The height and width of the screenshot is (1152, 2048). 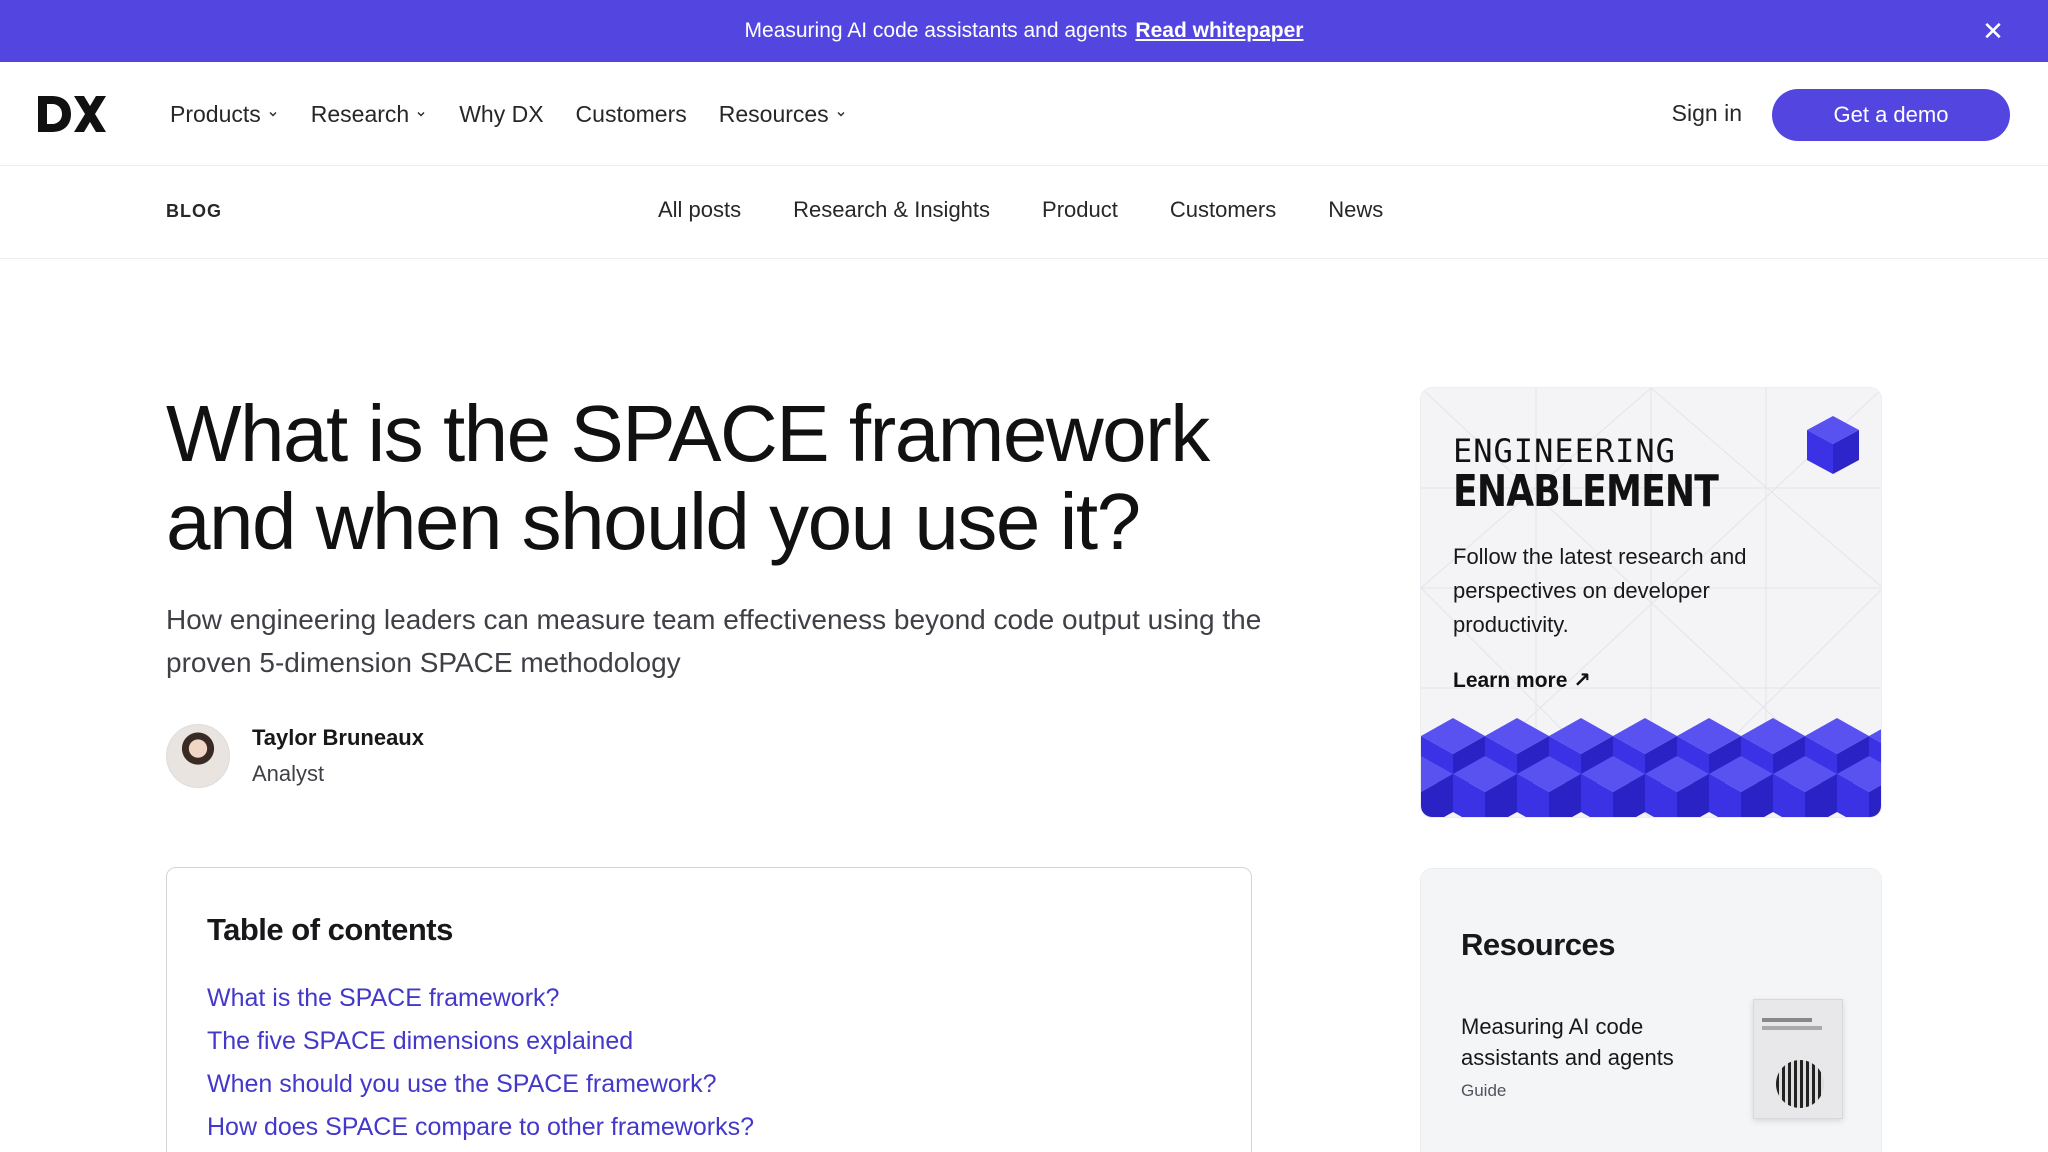 What do you see at coordinates (1538, 944) in the screenshot?
I see `resources-heading: Resources` at bounding box center [1538, 944].